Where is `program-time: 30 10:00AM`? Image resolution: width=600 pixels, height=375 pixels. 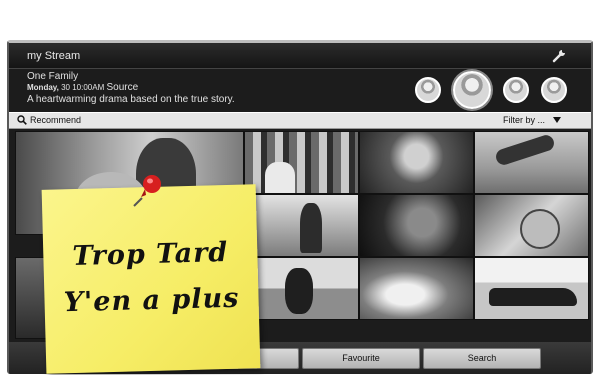 program-time: 30 10:00AM is located at coordinates (83, 87).